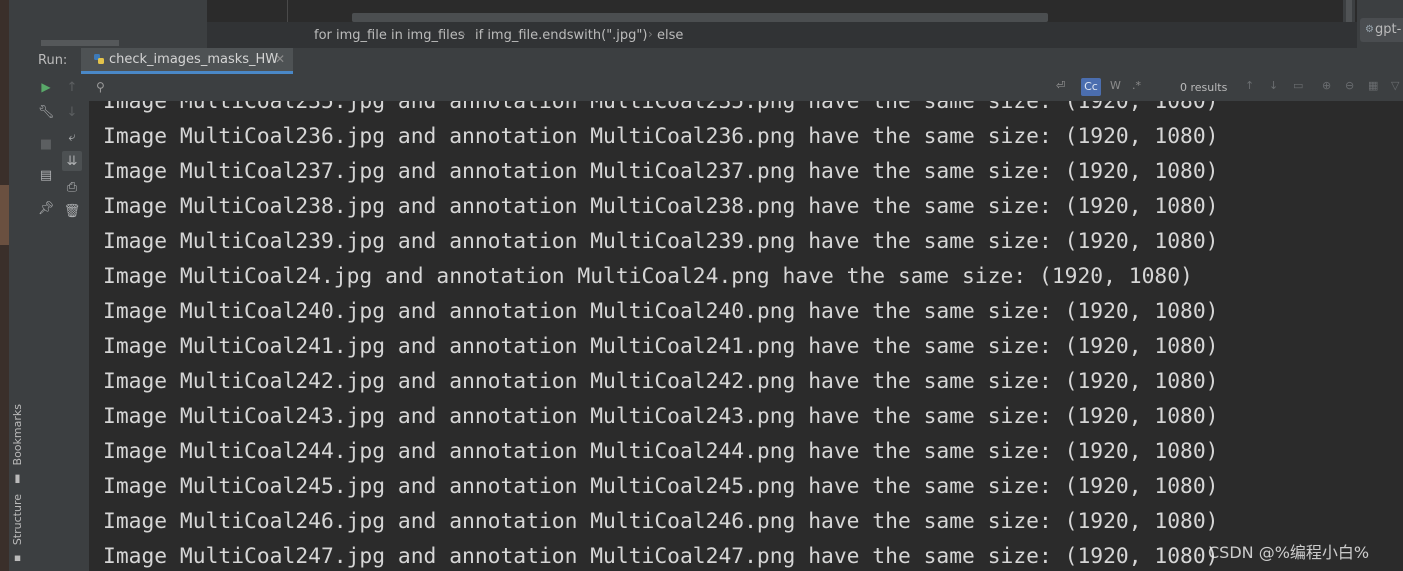 The height and width of the screenshot is (571, 1403). What do you see at coordinates (1136, 85) in the screenshot?
I see `regex-toggle-icon: .*` at bounding box center [1136, 85].